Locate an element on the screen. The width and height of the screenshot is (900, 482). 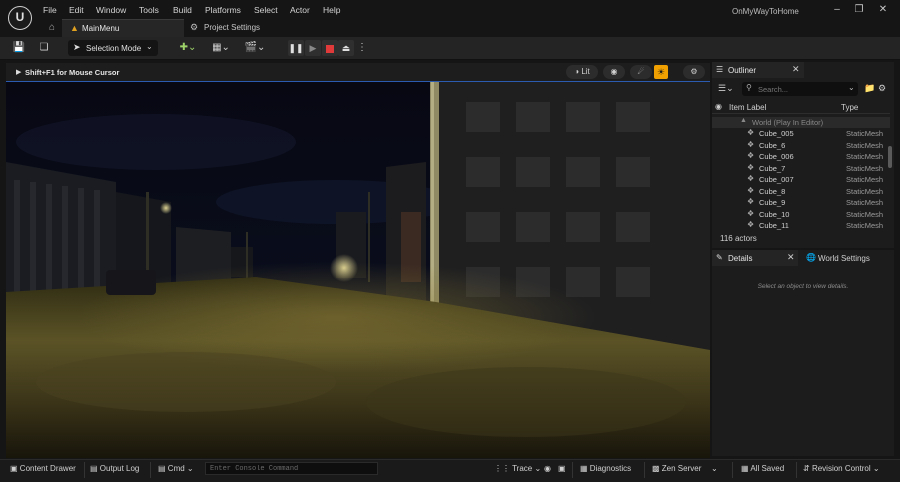
blueprint-icon: ▦⌄ is located at coordinates (221, 48).